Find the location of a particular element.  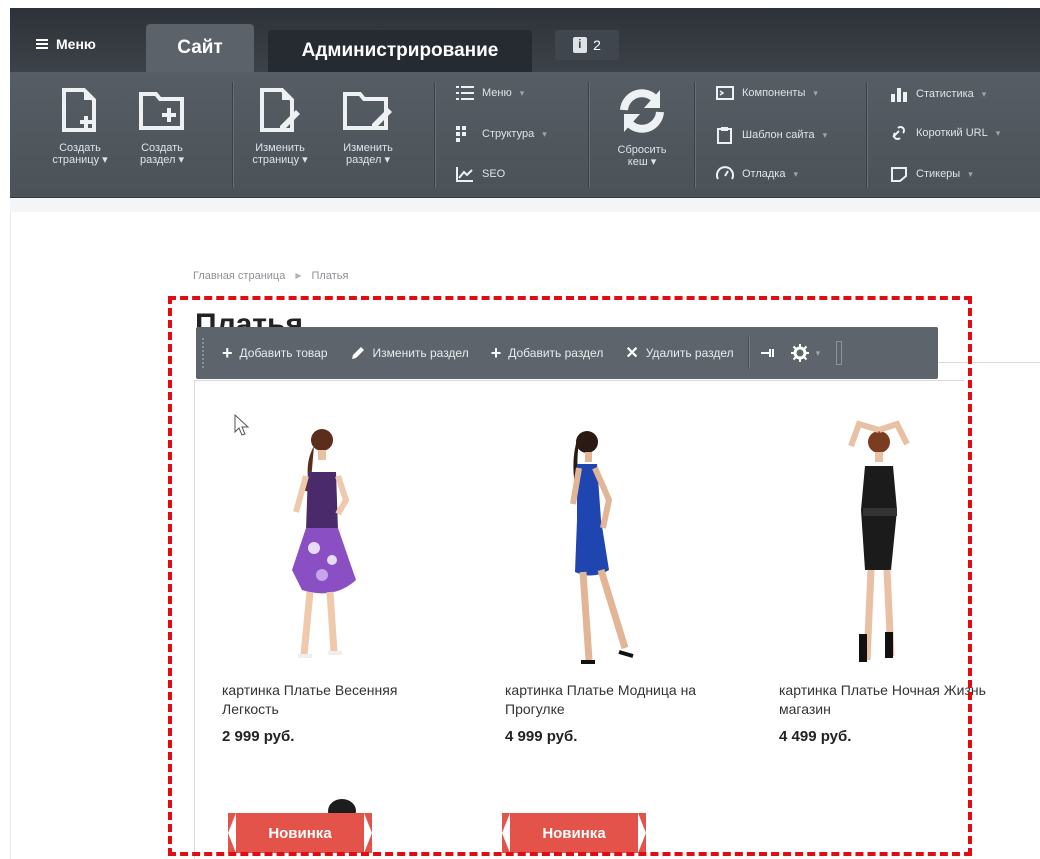

add-product-label: Добавить товар is located at coordinates (283, 353).